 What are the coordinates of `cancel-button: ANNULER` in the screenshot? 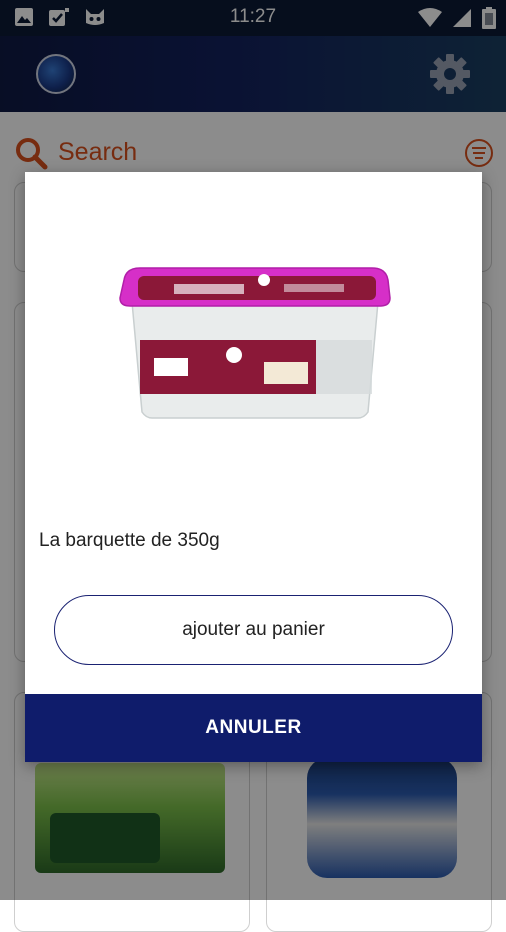 It's located at (253, 728).